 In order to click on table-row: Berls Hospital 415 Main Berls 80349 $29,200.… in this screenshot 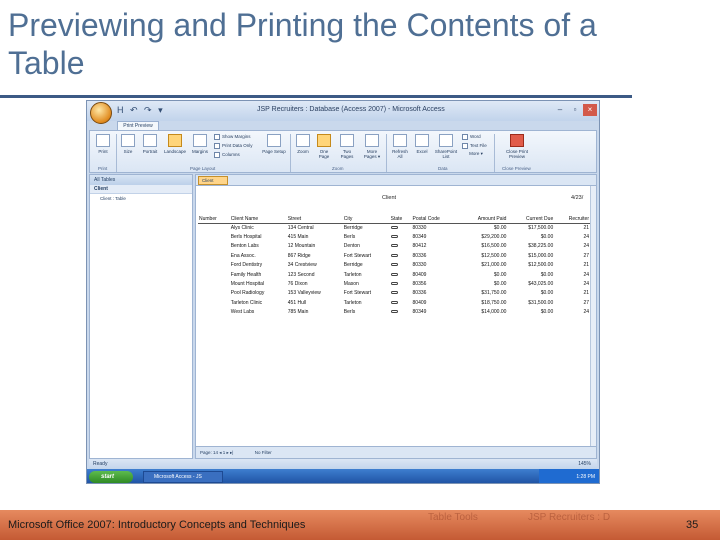, I will do `click(394, 236)`.